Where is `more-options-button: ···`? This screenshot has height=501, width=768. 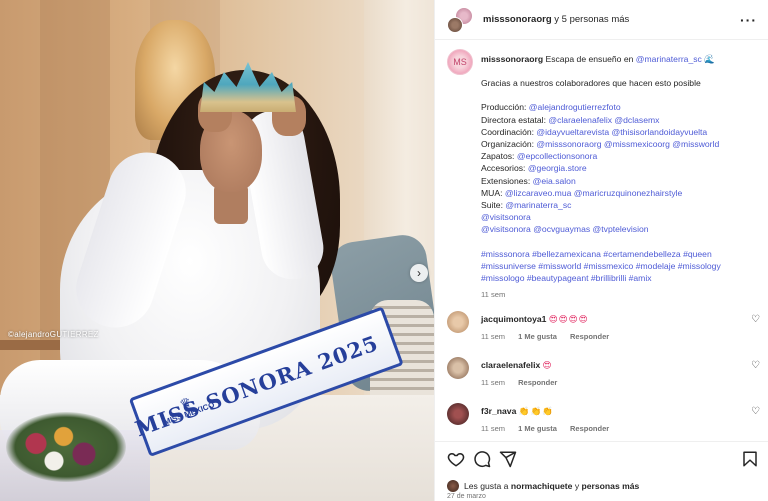 more-options-button: ··· is located at coordinates (748, 20).